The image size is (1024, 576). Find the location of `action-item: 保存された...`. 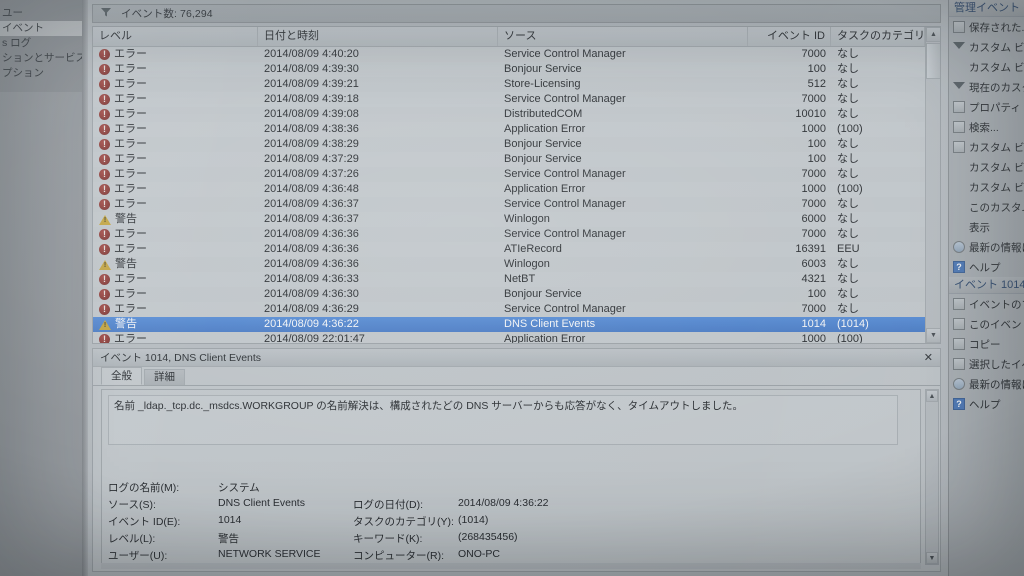

action-item: 保存された... is located at coordinates (986, 27).